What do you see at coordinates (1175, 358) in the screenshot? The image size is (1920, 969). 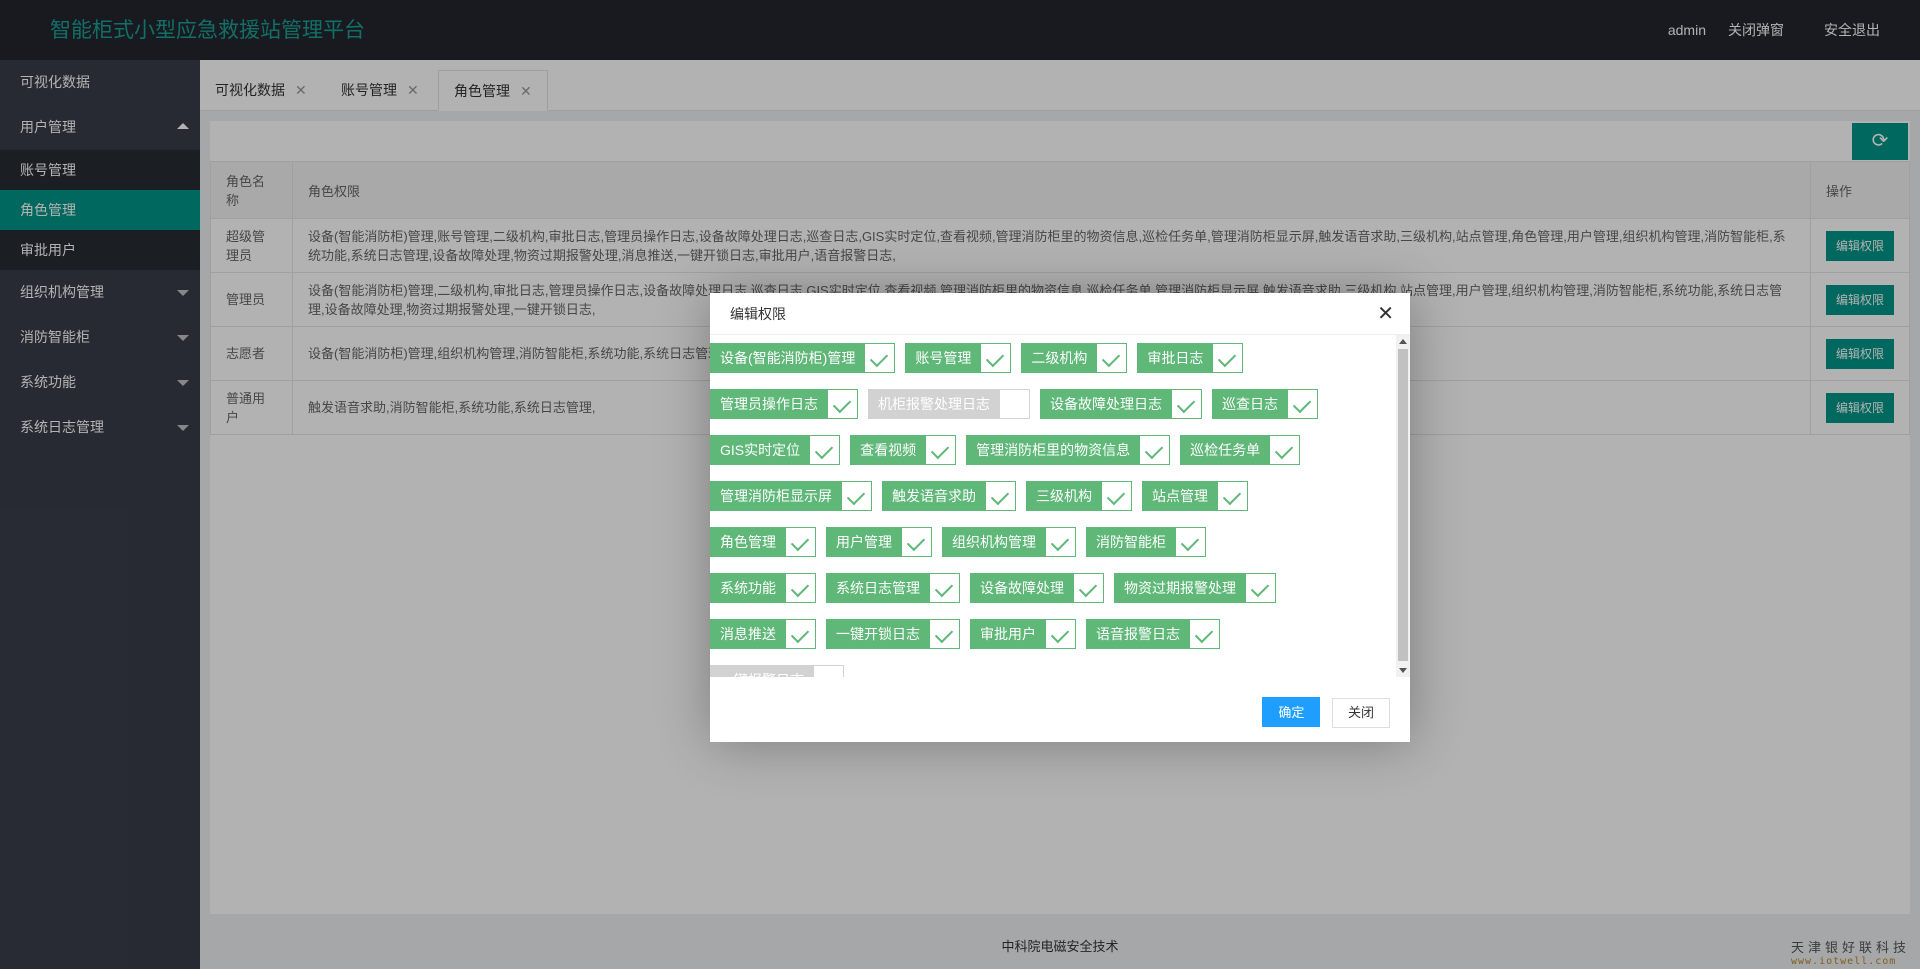 I see `permission-label: 审批日志` at bounding box center [1175, 358].